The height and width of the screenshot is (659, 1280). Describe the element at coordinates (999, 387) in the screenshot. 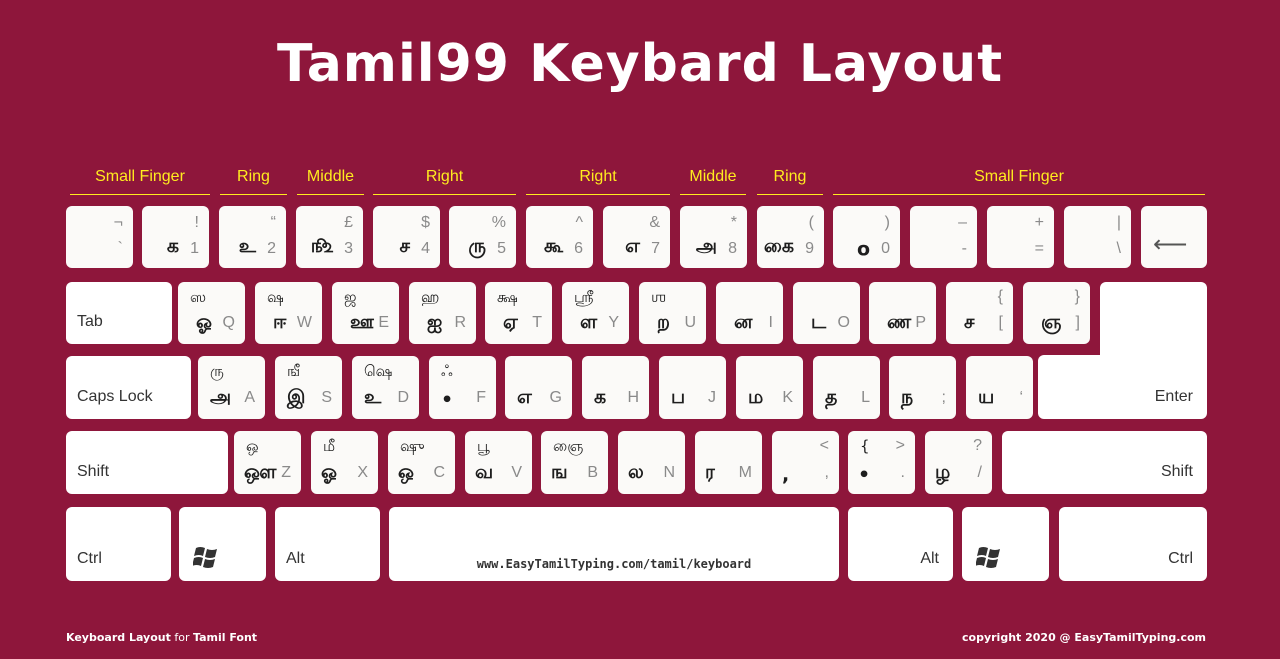

I see `key-home-10: ய ‘` at that location.